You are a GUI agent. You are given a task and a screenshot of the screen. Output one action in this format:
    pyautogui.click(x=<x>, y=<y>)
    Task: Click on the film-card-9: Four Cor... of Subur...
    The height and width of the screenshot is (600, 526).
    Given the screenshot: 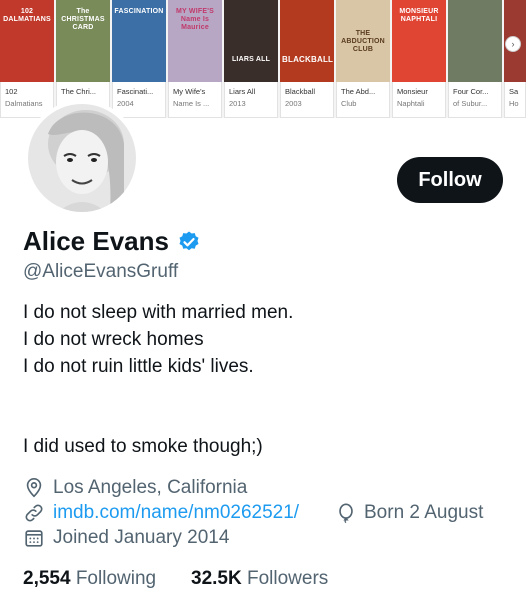 What is the action you would take?
    pyautogui.click(x=475, y=59)
    